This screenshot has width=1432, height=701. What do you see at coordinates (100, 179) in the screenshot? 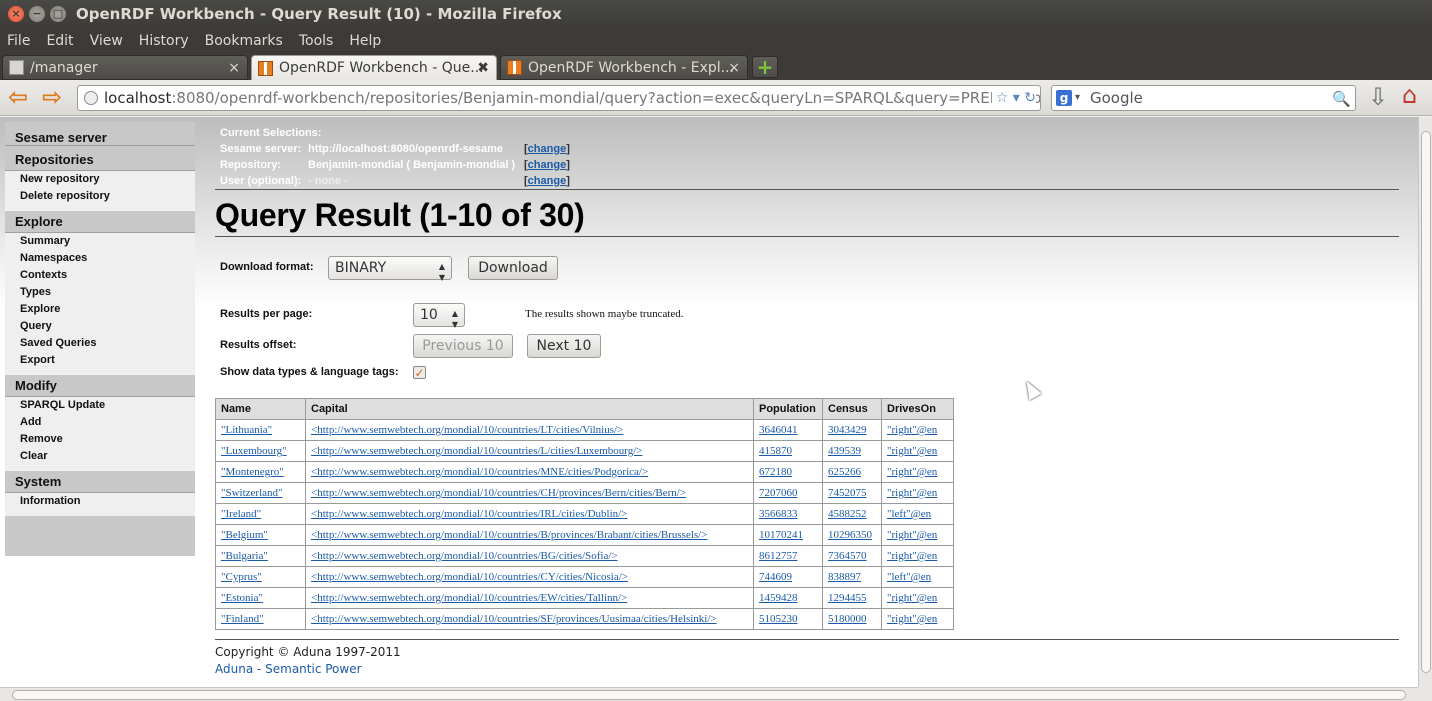
I see `sidebar-item-new-repository: New repository` at bounding box center [100, 179].